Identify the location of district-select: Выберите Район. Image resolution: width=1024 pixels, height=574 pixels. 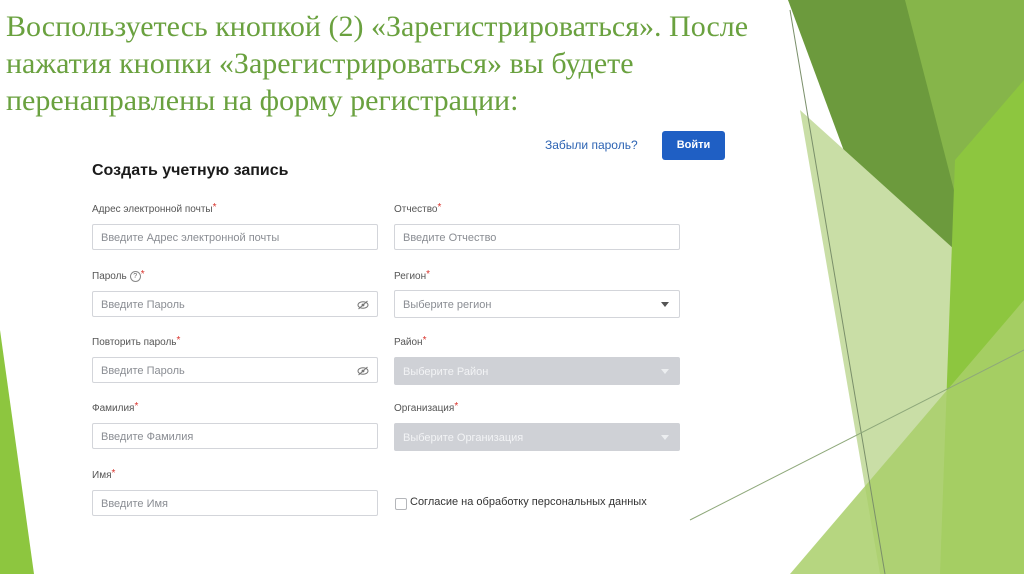
(537, 371).